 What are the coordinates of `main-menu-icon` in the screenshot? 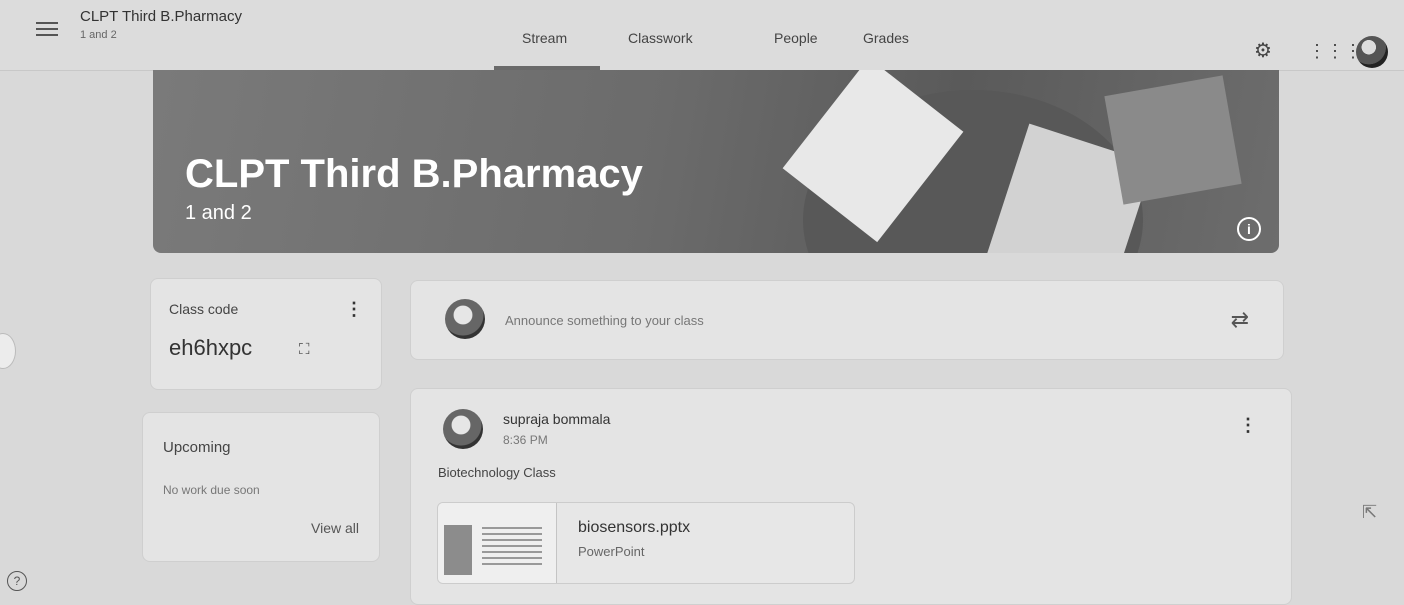 It's located at (47, 29).